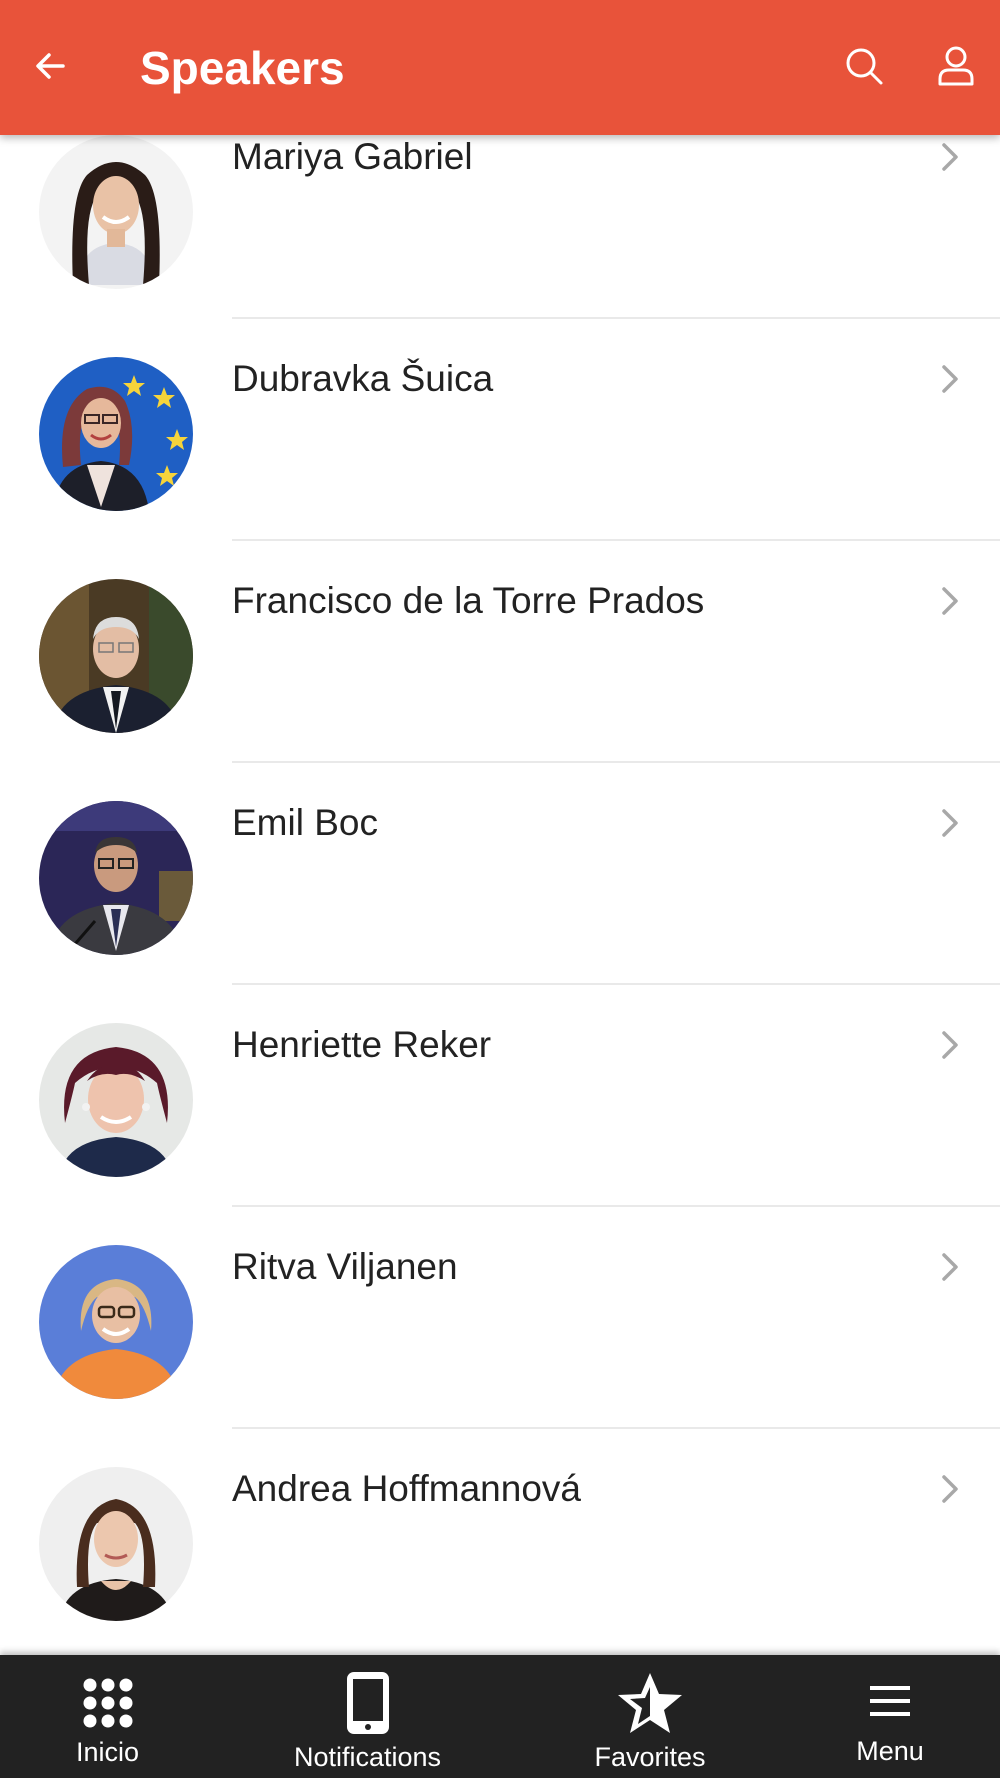  I want to click on speaker-name: Henriette Reker, so click(362, 1044).